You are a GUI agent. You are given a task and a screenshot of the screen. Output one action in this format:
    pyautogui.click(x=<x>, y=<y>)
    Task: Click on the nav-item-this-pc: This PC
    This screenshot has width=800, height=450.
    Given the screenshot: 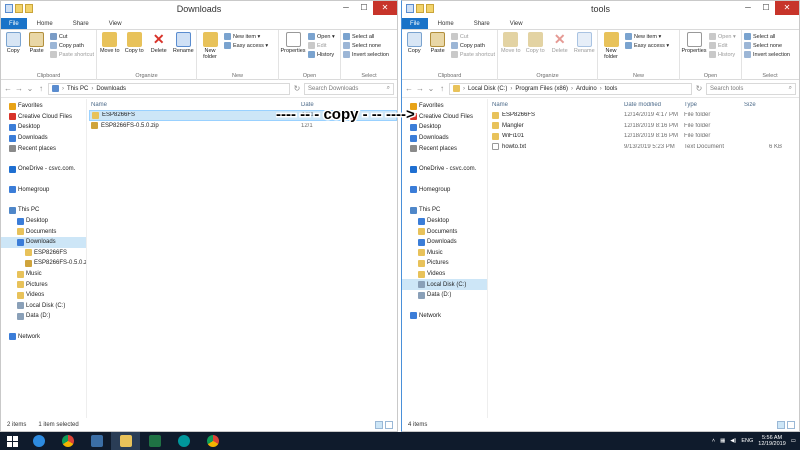 What is the action you would take?
    pyautogui.click(x=43, y=210)
    